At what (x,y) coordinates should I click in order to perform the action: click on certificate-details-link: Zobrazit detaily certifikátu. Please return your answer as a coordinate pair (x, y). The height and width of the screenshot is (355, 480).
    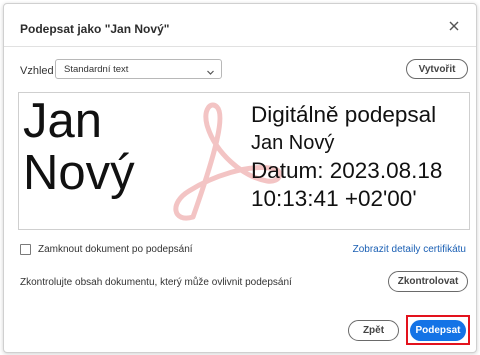
    Looking at the image, I should click on (409, 249).